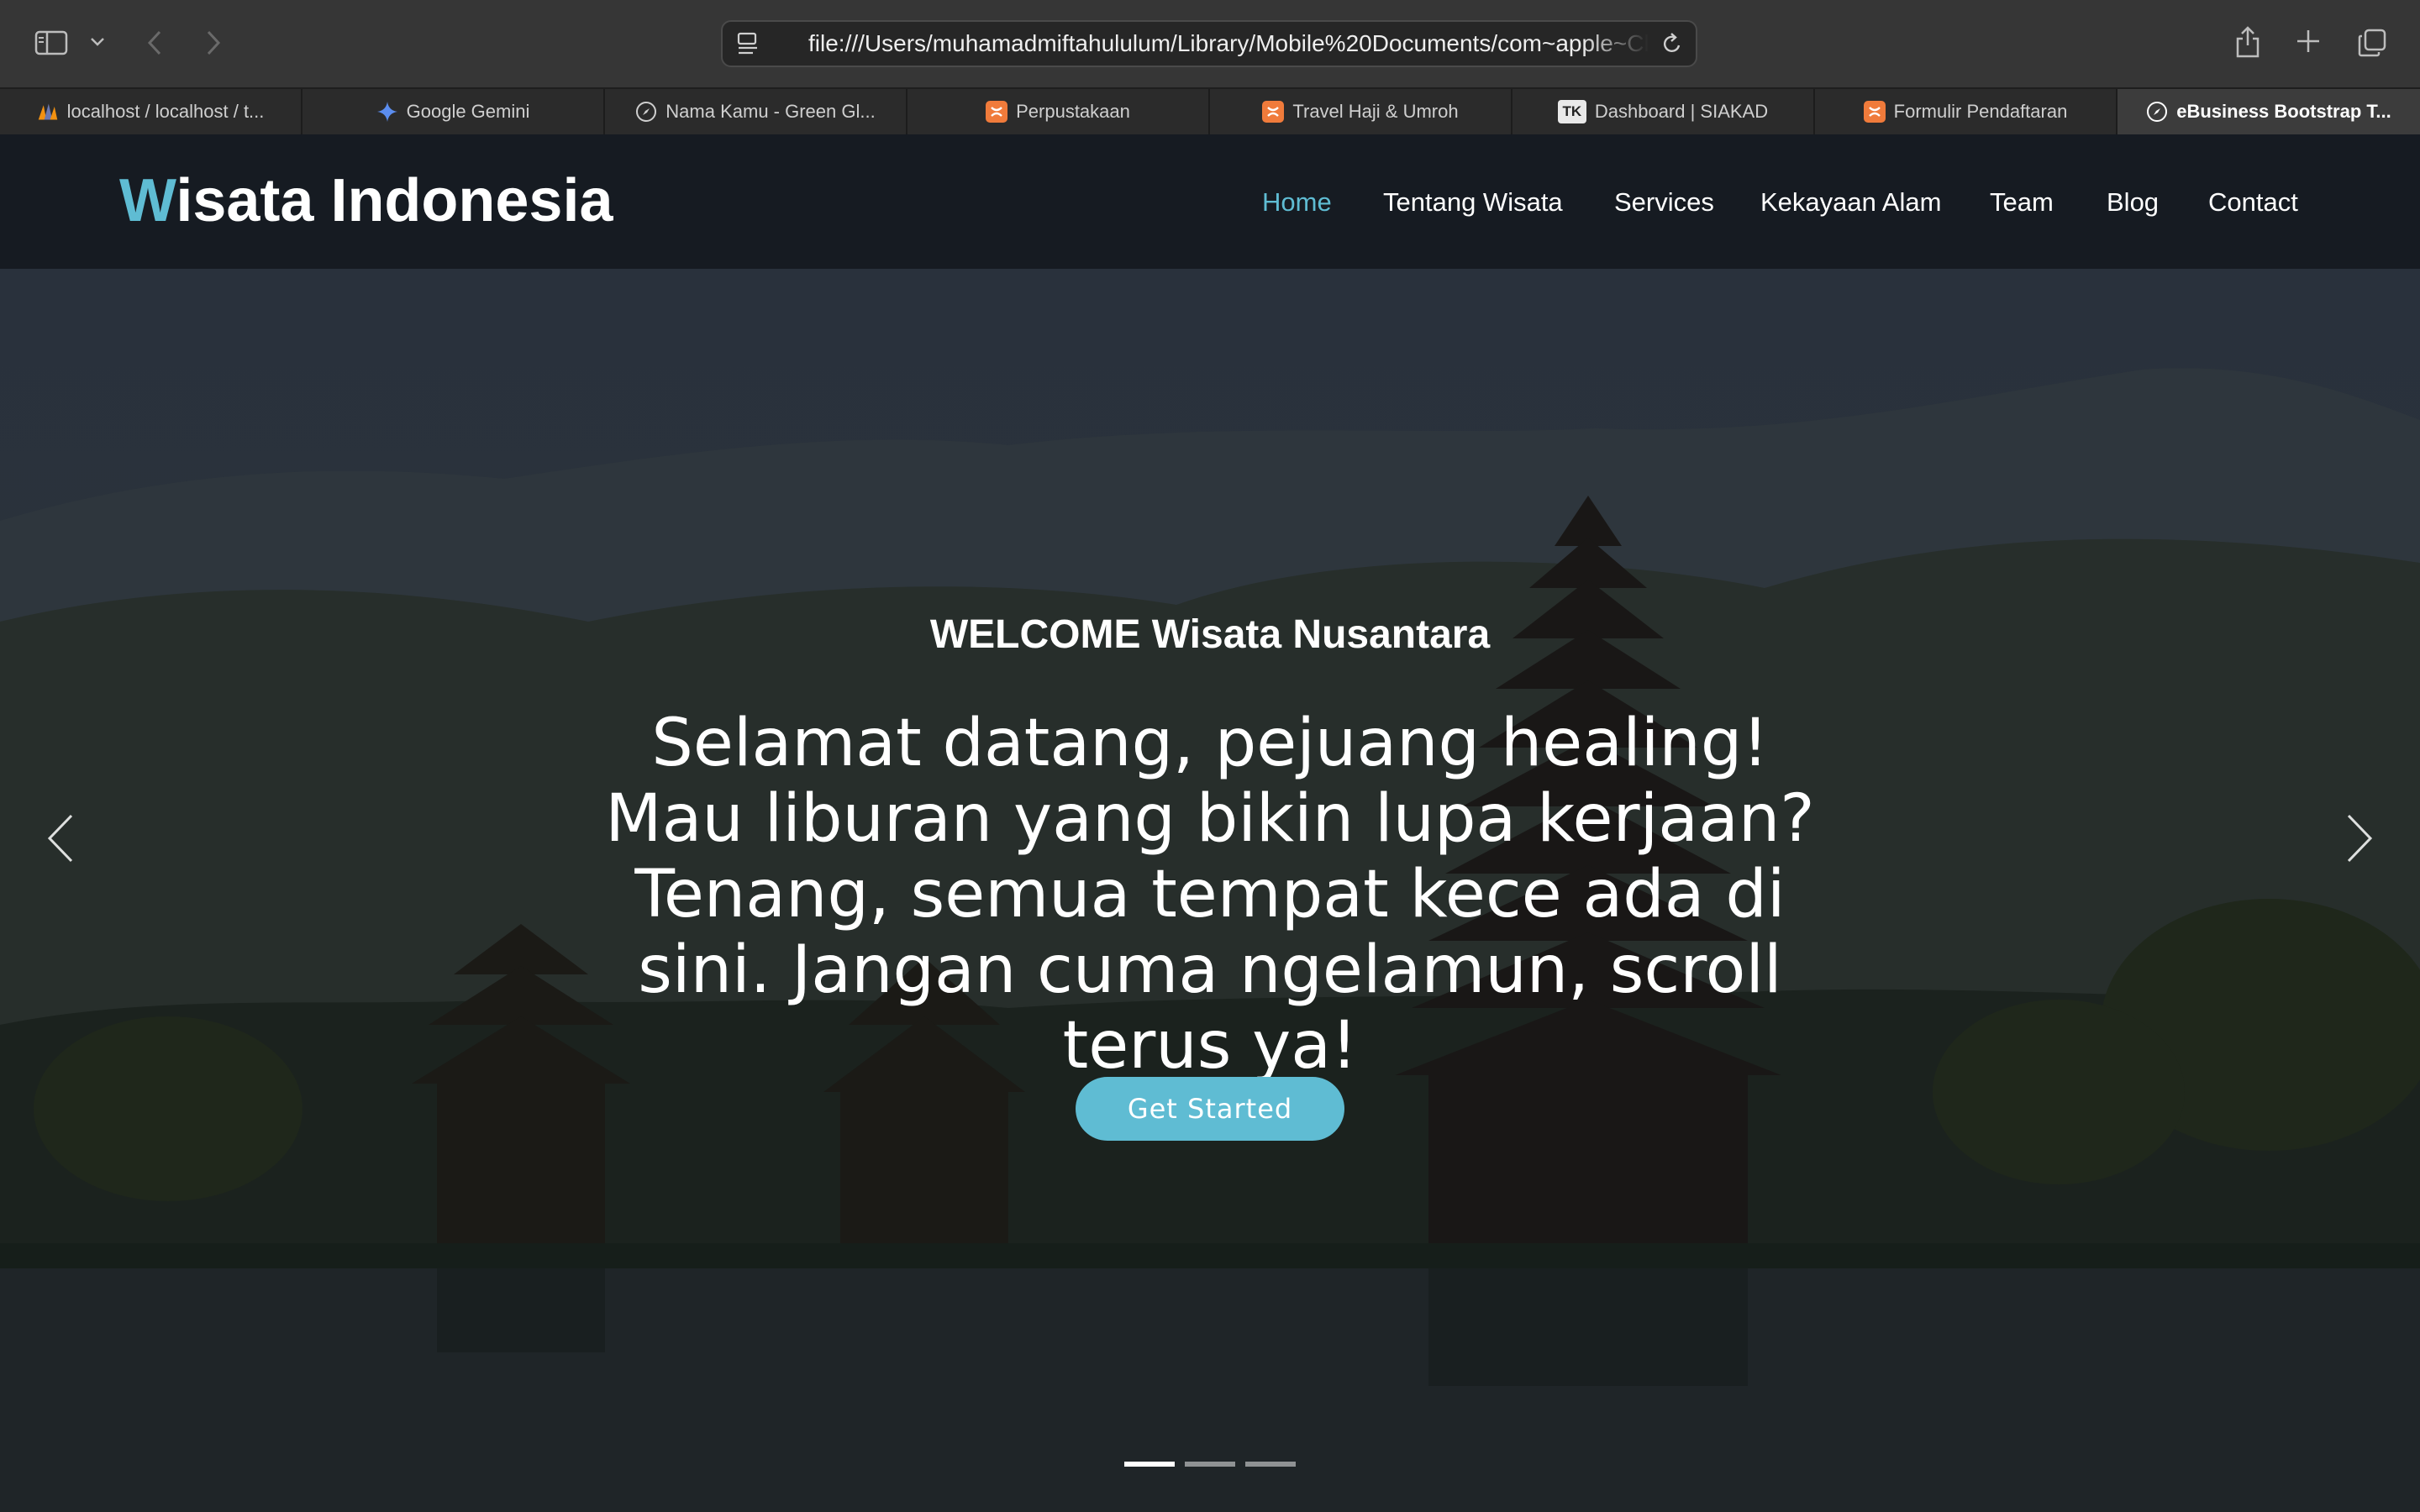 The height and width of the screenshot is (1512, 2420). I want to click on tab-overview-icon, so click(2372, 43).